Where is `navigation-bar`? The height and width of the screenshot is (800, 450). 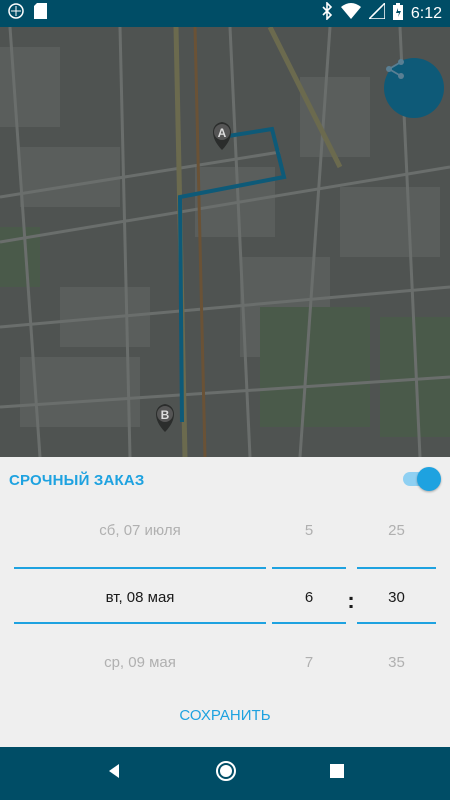 navigation-bar is located at coordinates (225, 773).